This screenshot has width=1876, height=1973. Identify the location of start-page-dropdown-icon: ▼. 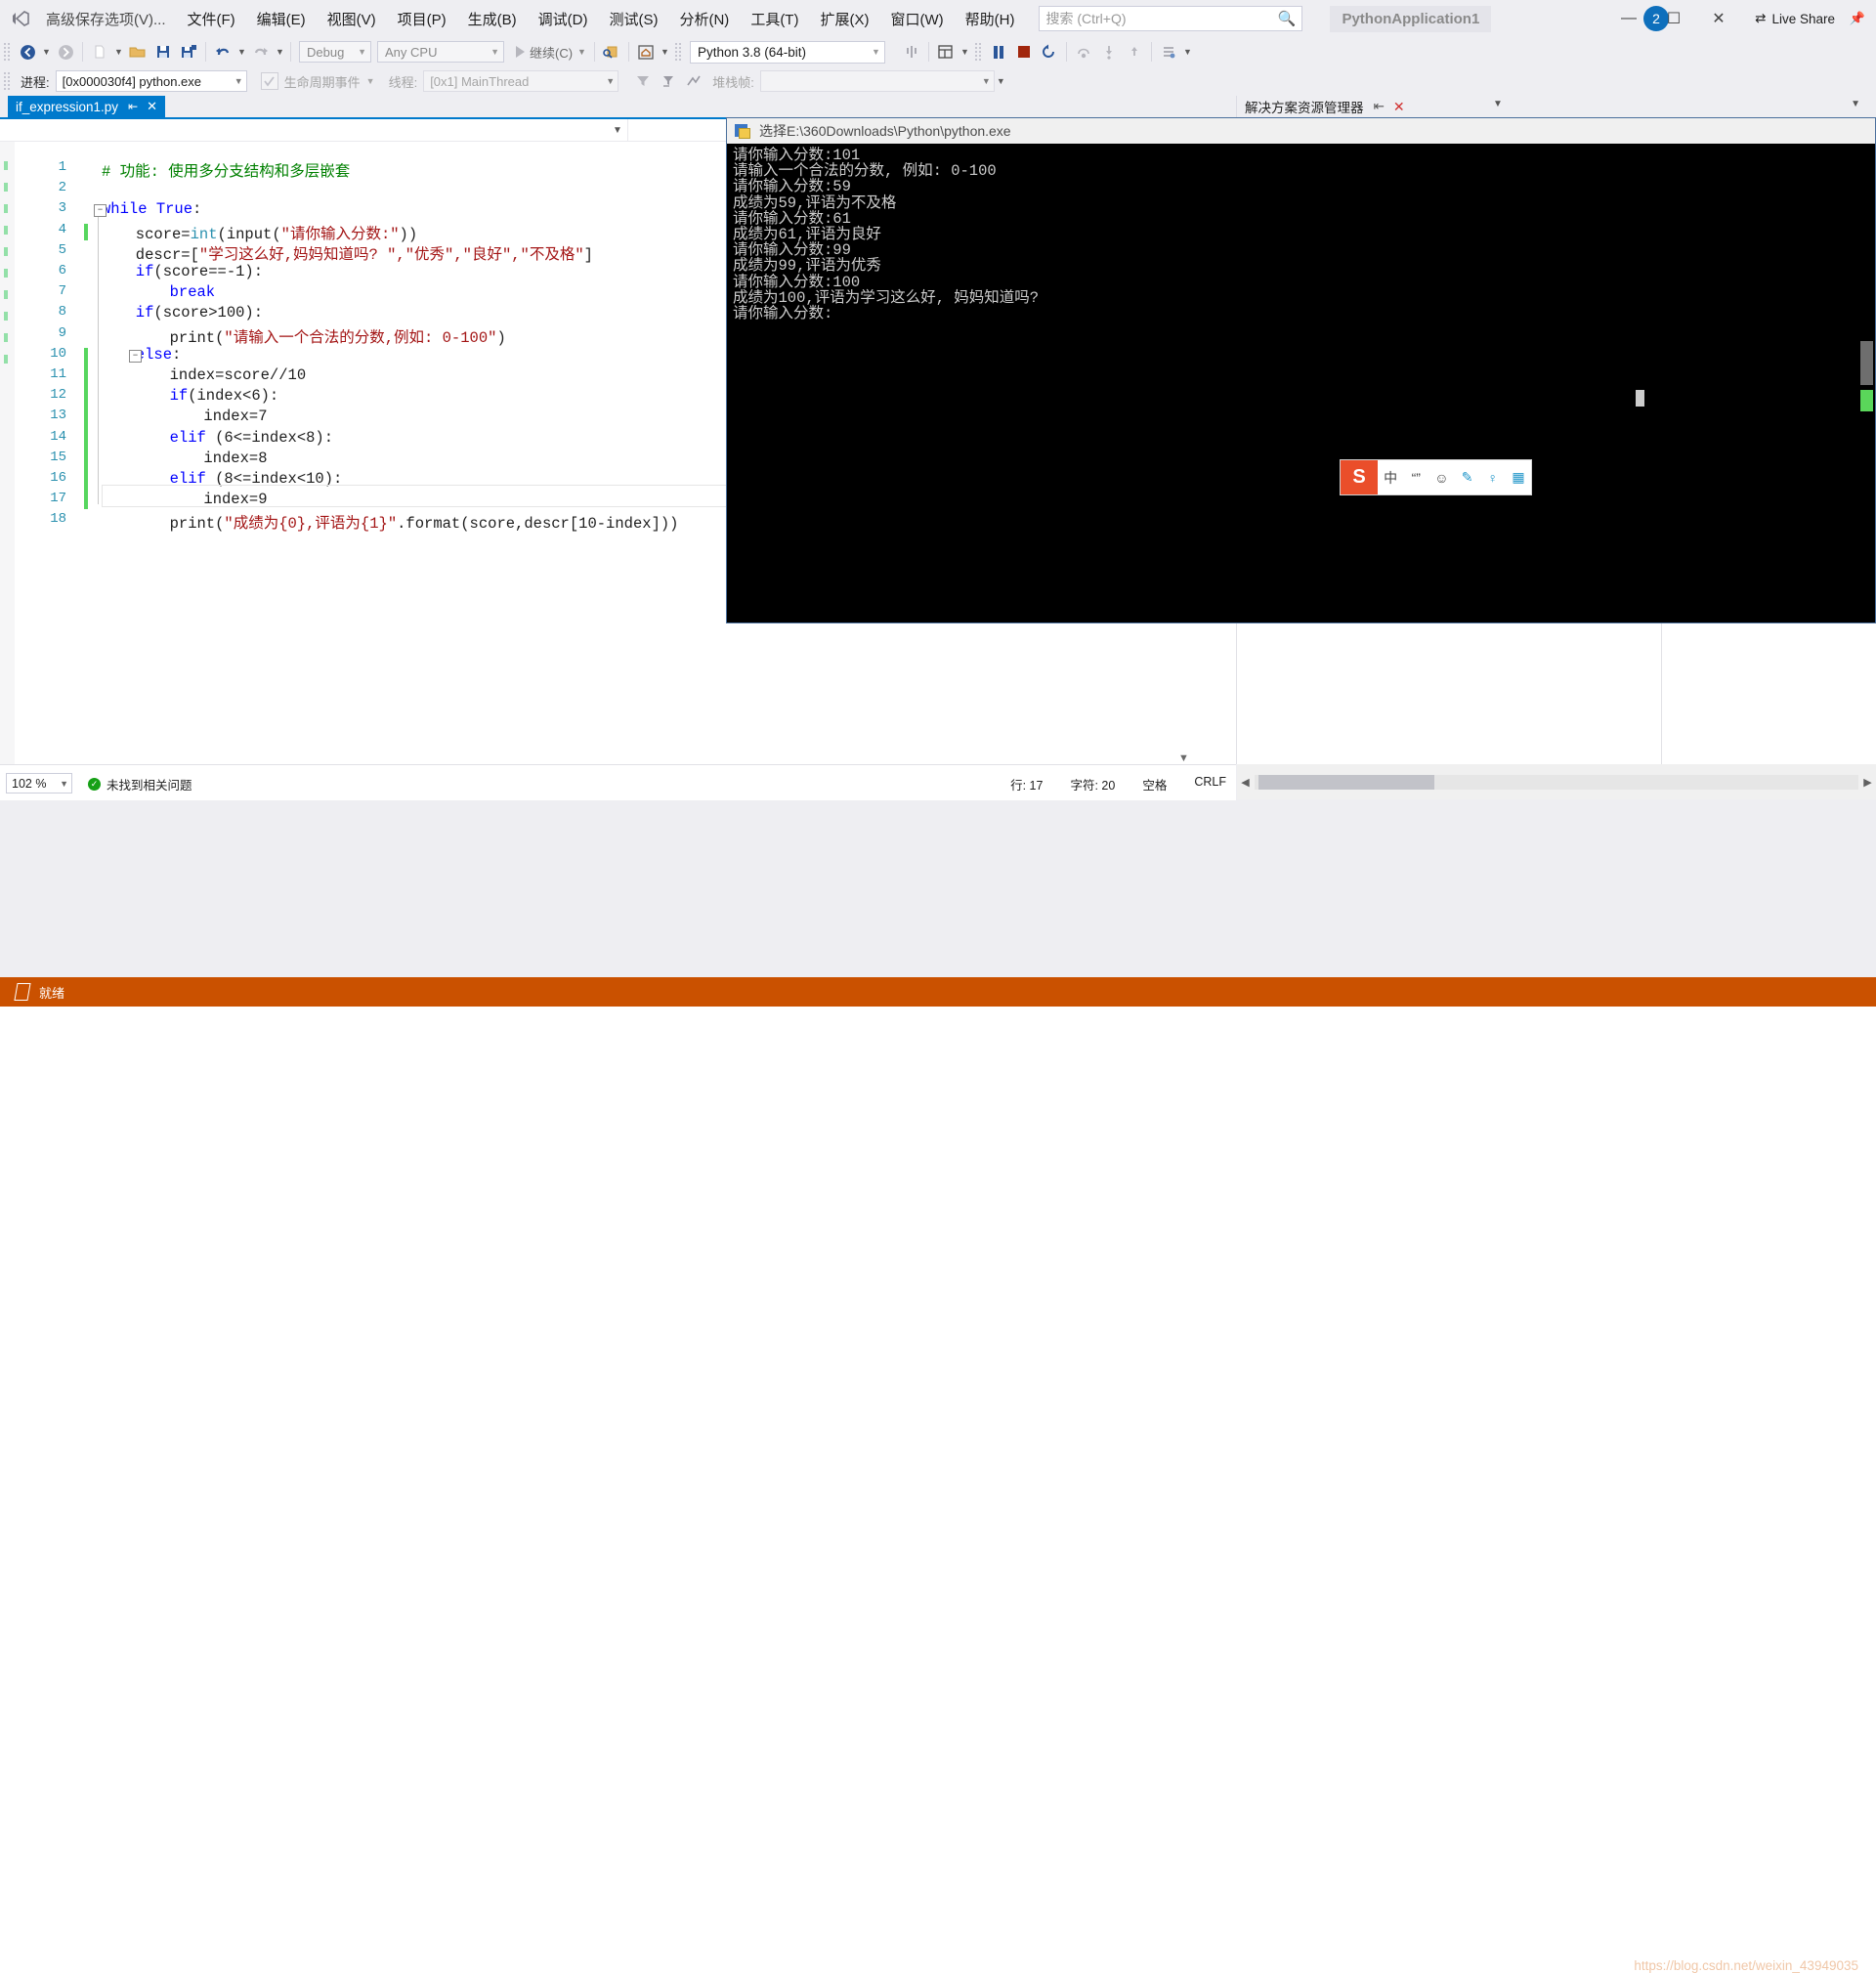
(665, 52).